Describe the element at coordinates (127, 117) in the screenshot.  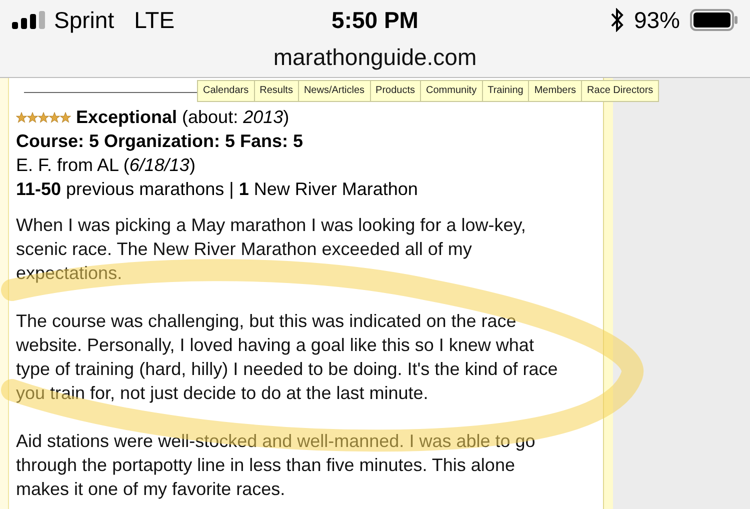
I see `rating-label: Exceptional` at that location.